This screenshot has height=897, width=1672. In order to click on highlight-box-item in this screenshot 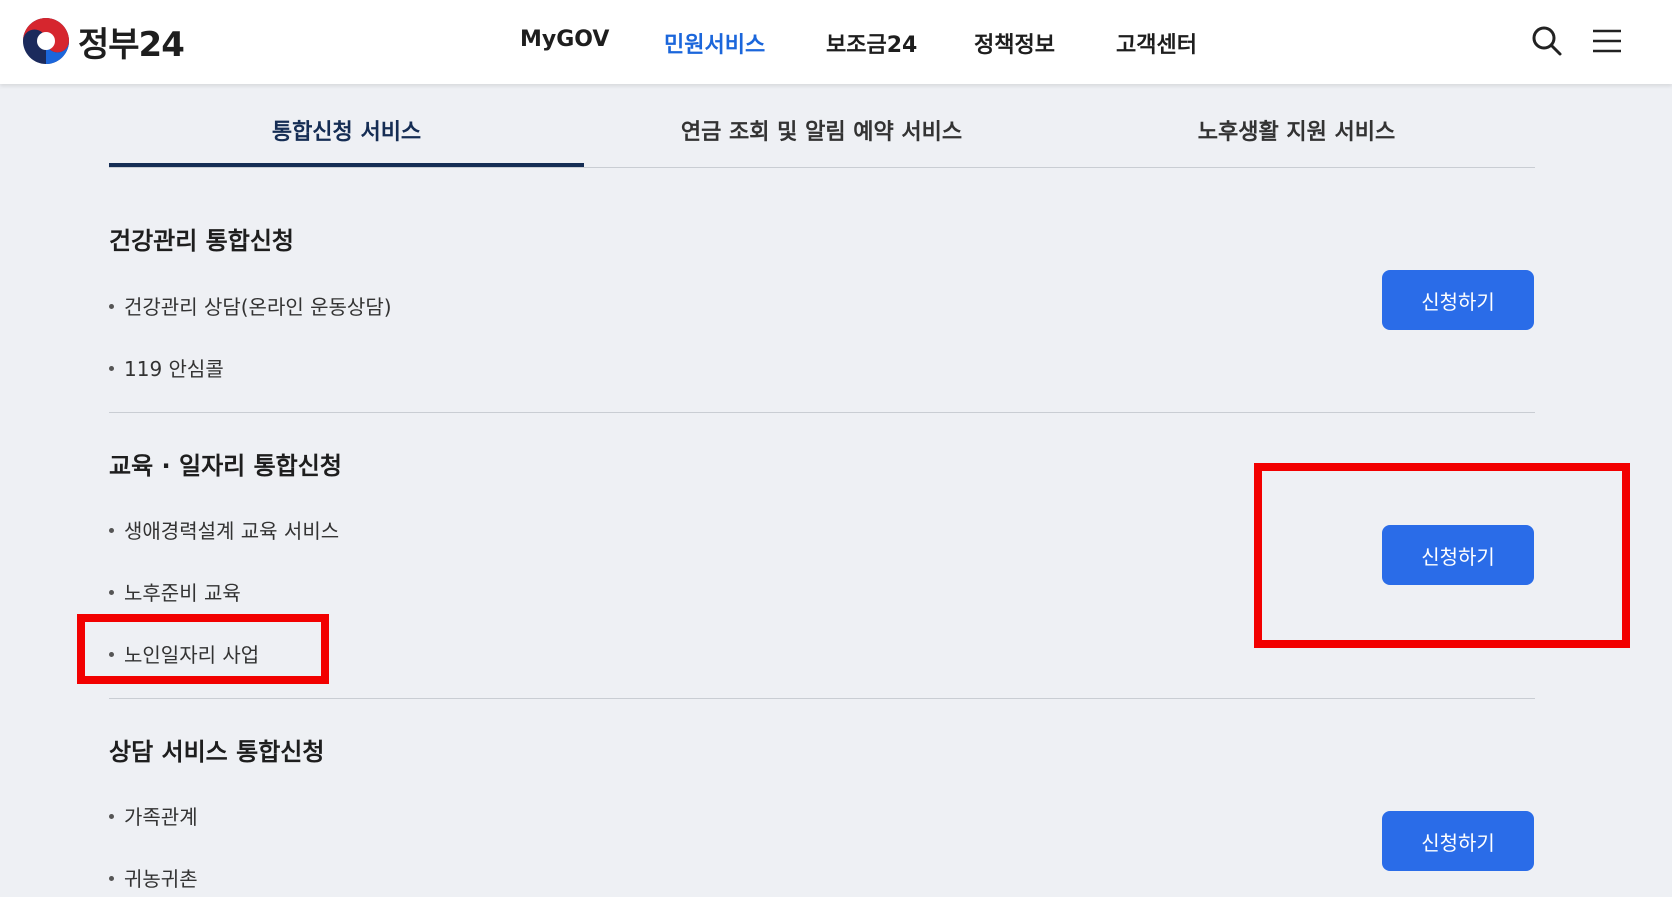, I will do `click(203, 649)`.